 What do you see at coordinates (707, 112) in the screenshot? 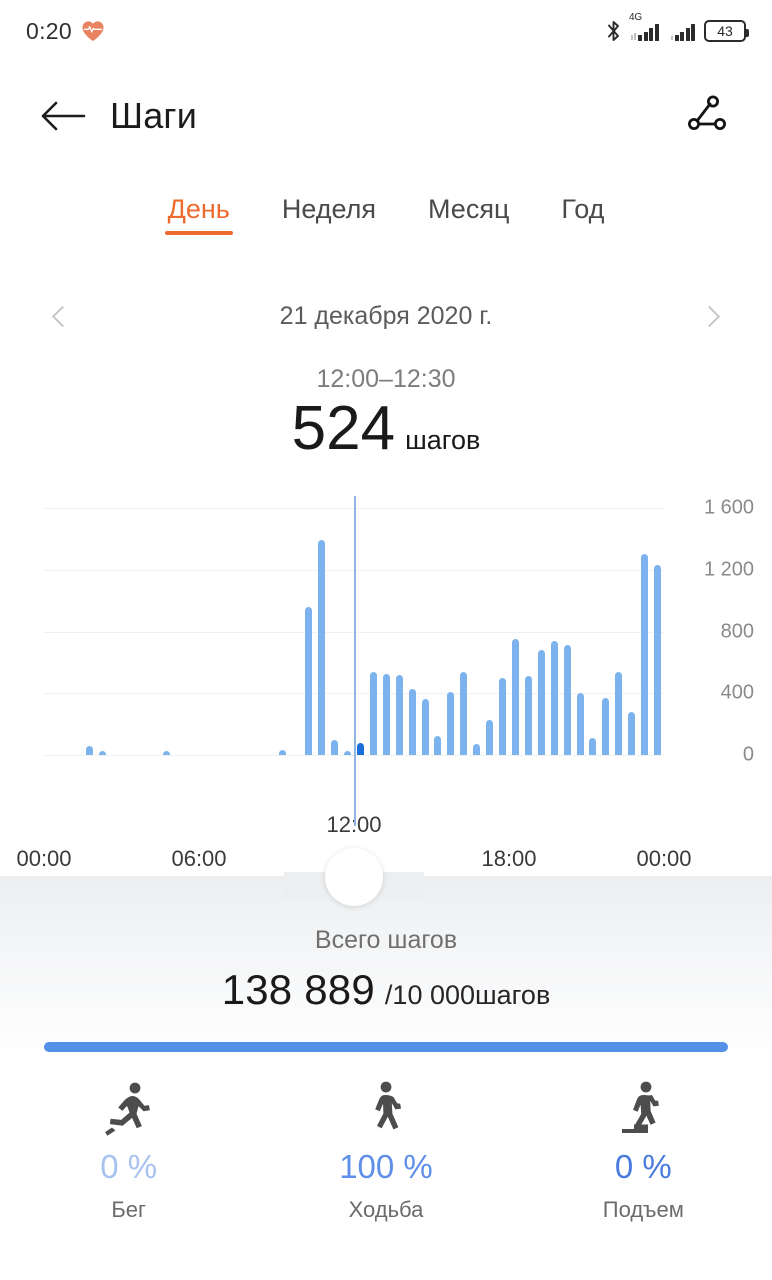
I see `share-icon` at bounding box center [707, 112].